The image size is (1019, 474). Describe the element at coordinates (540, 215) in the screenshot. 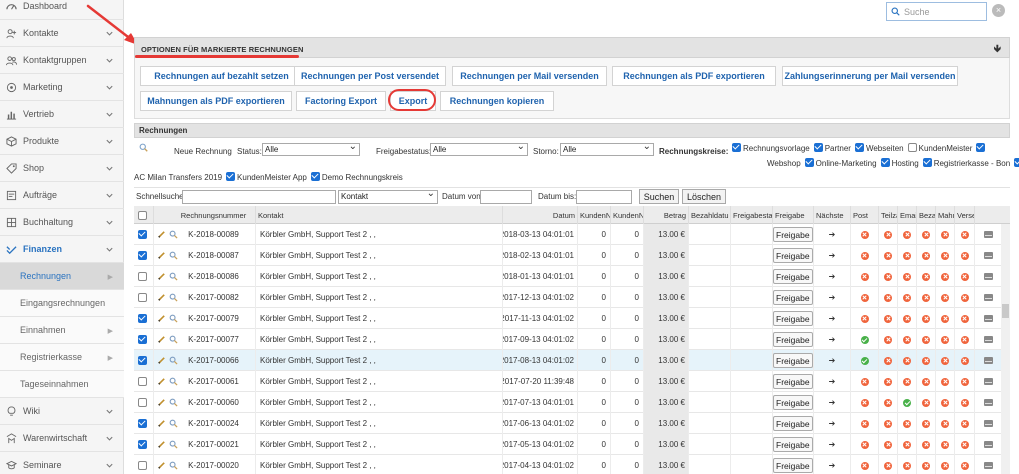

I see `column-header: Datum` at that location.